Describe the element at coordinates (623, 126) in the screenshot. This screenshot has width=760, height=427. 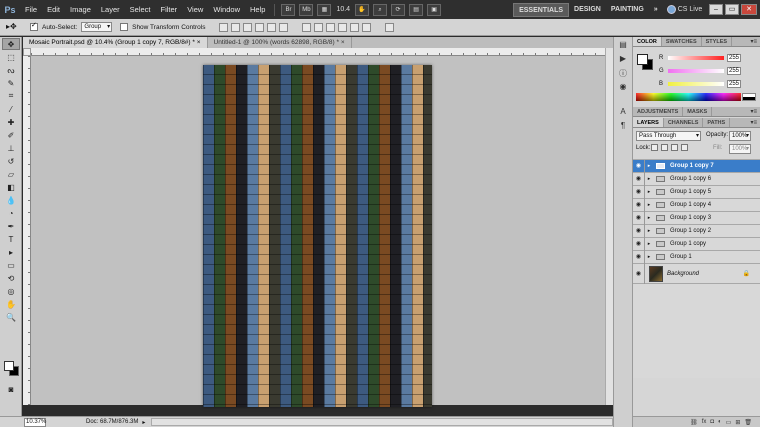
I see `paragraph-panel-icon: ¶` at that location.